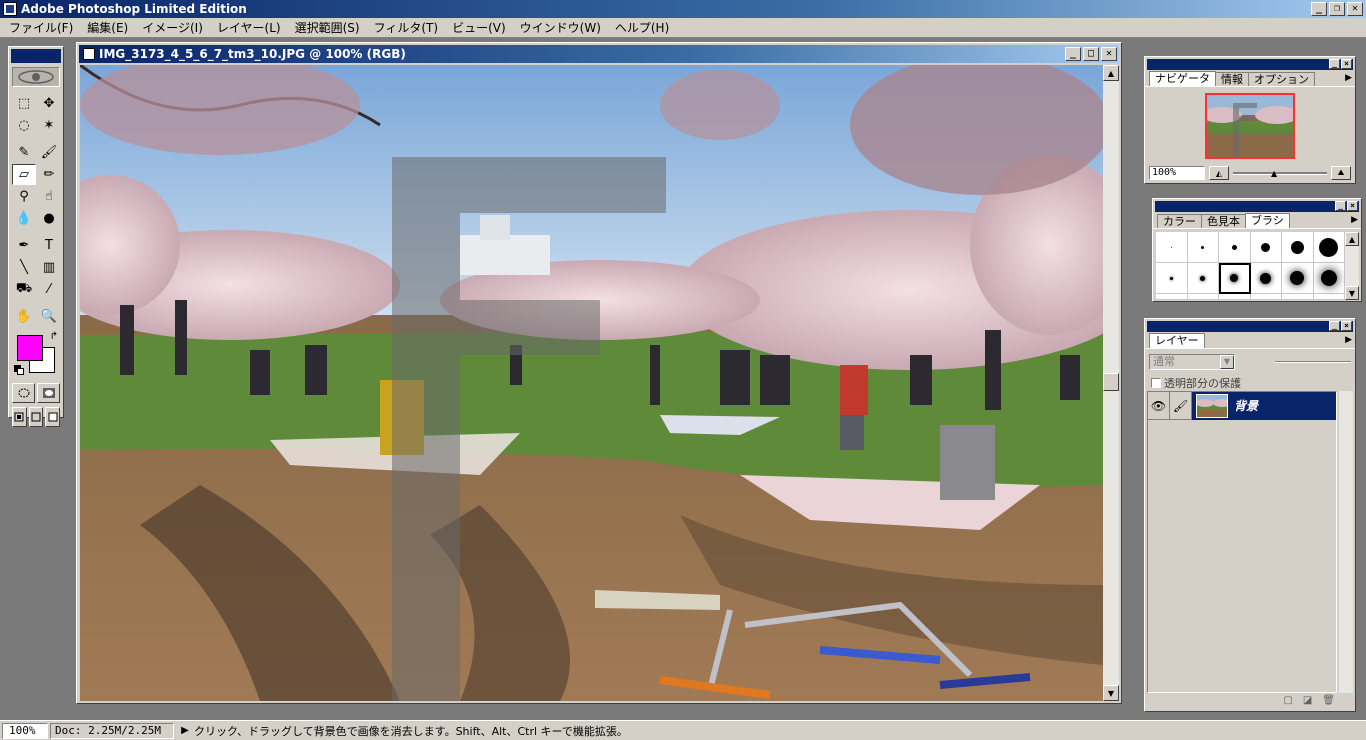 Image resolution: width=1366 pixels, height=740 pixels. Describe the element at coordinates (49, 267) in the screenshot. I see `gradient-tool-icon: ▥` at that location.